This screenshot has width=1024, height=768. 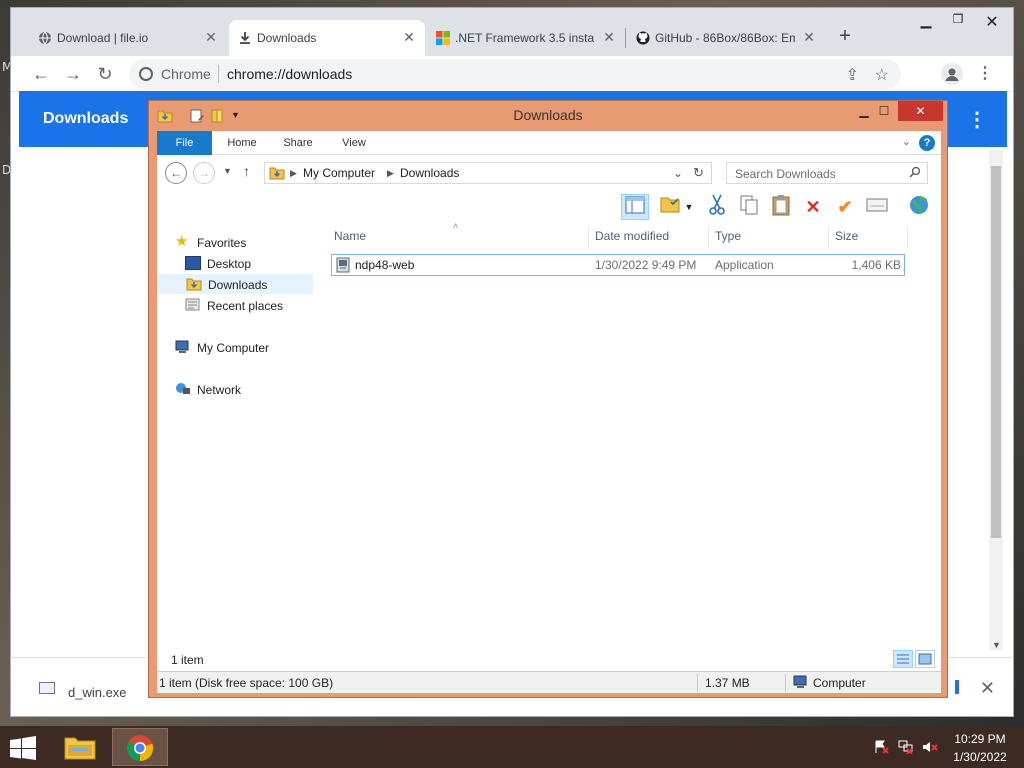 I want to click on close-shelf-icon: ✕, so click(x=987, y=688).